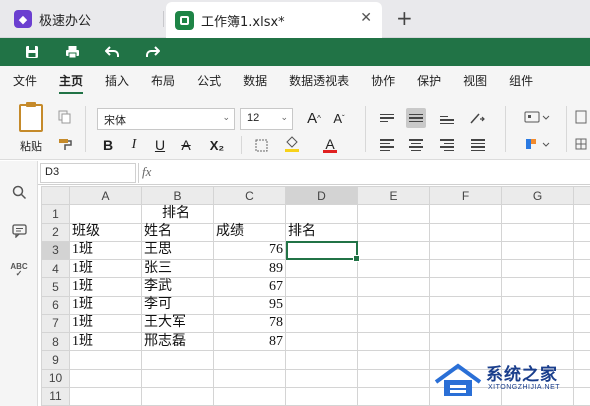  Describe the element at coordinates (105, 232) in the screenshot. I see `cell: 班级` at that location.